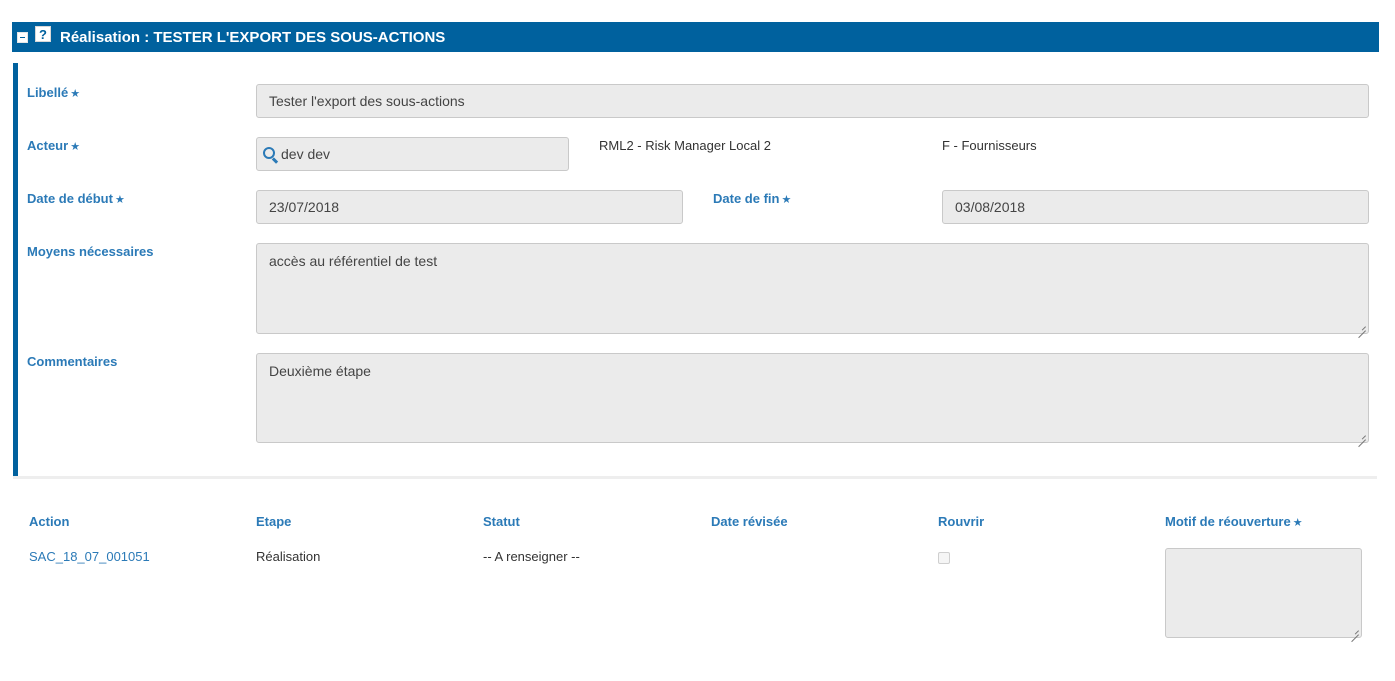 This screenshot has height=681, width=1395. I want to click on col-header-statut: Statut, so click(501, 521).